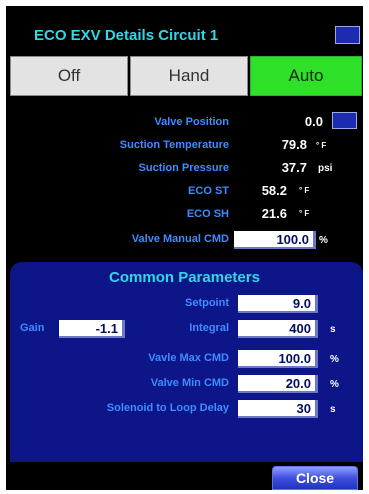  I want to click on valve-manual-cmd-unit: %, so click(323, 240).